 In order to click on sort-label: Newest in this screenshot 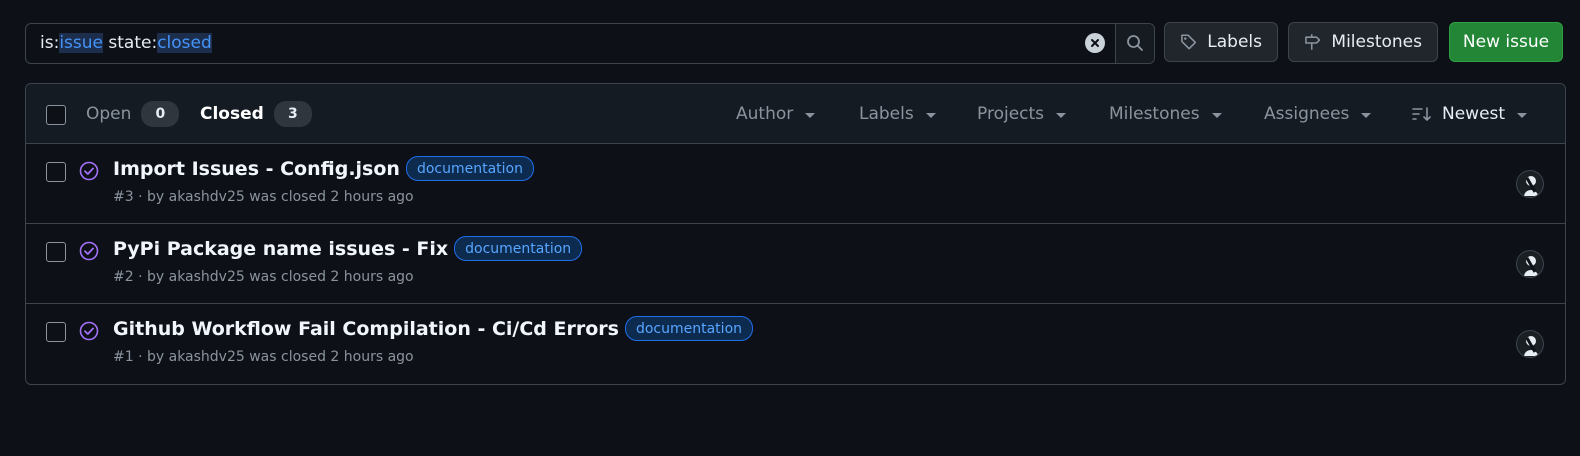, I will do `click(1474, 114)`.